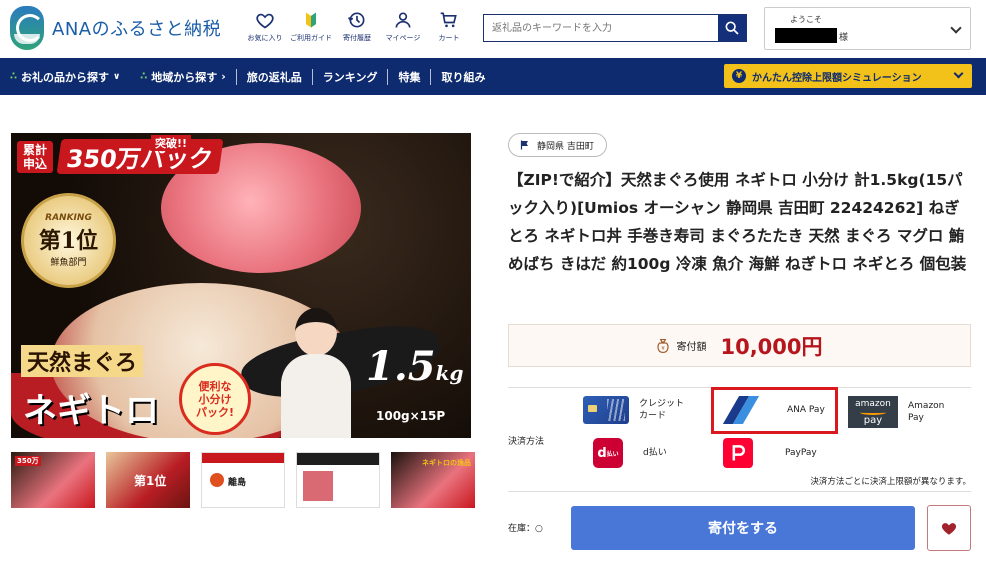 Image resolution: width=986 pixels, height=562 pixels. I want to click on mypage-link: マイページ, so click(403, 26).